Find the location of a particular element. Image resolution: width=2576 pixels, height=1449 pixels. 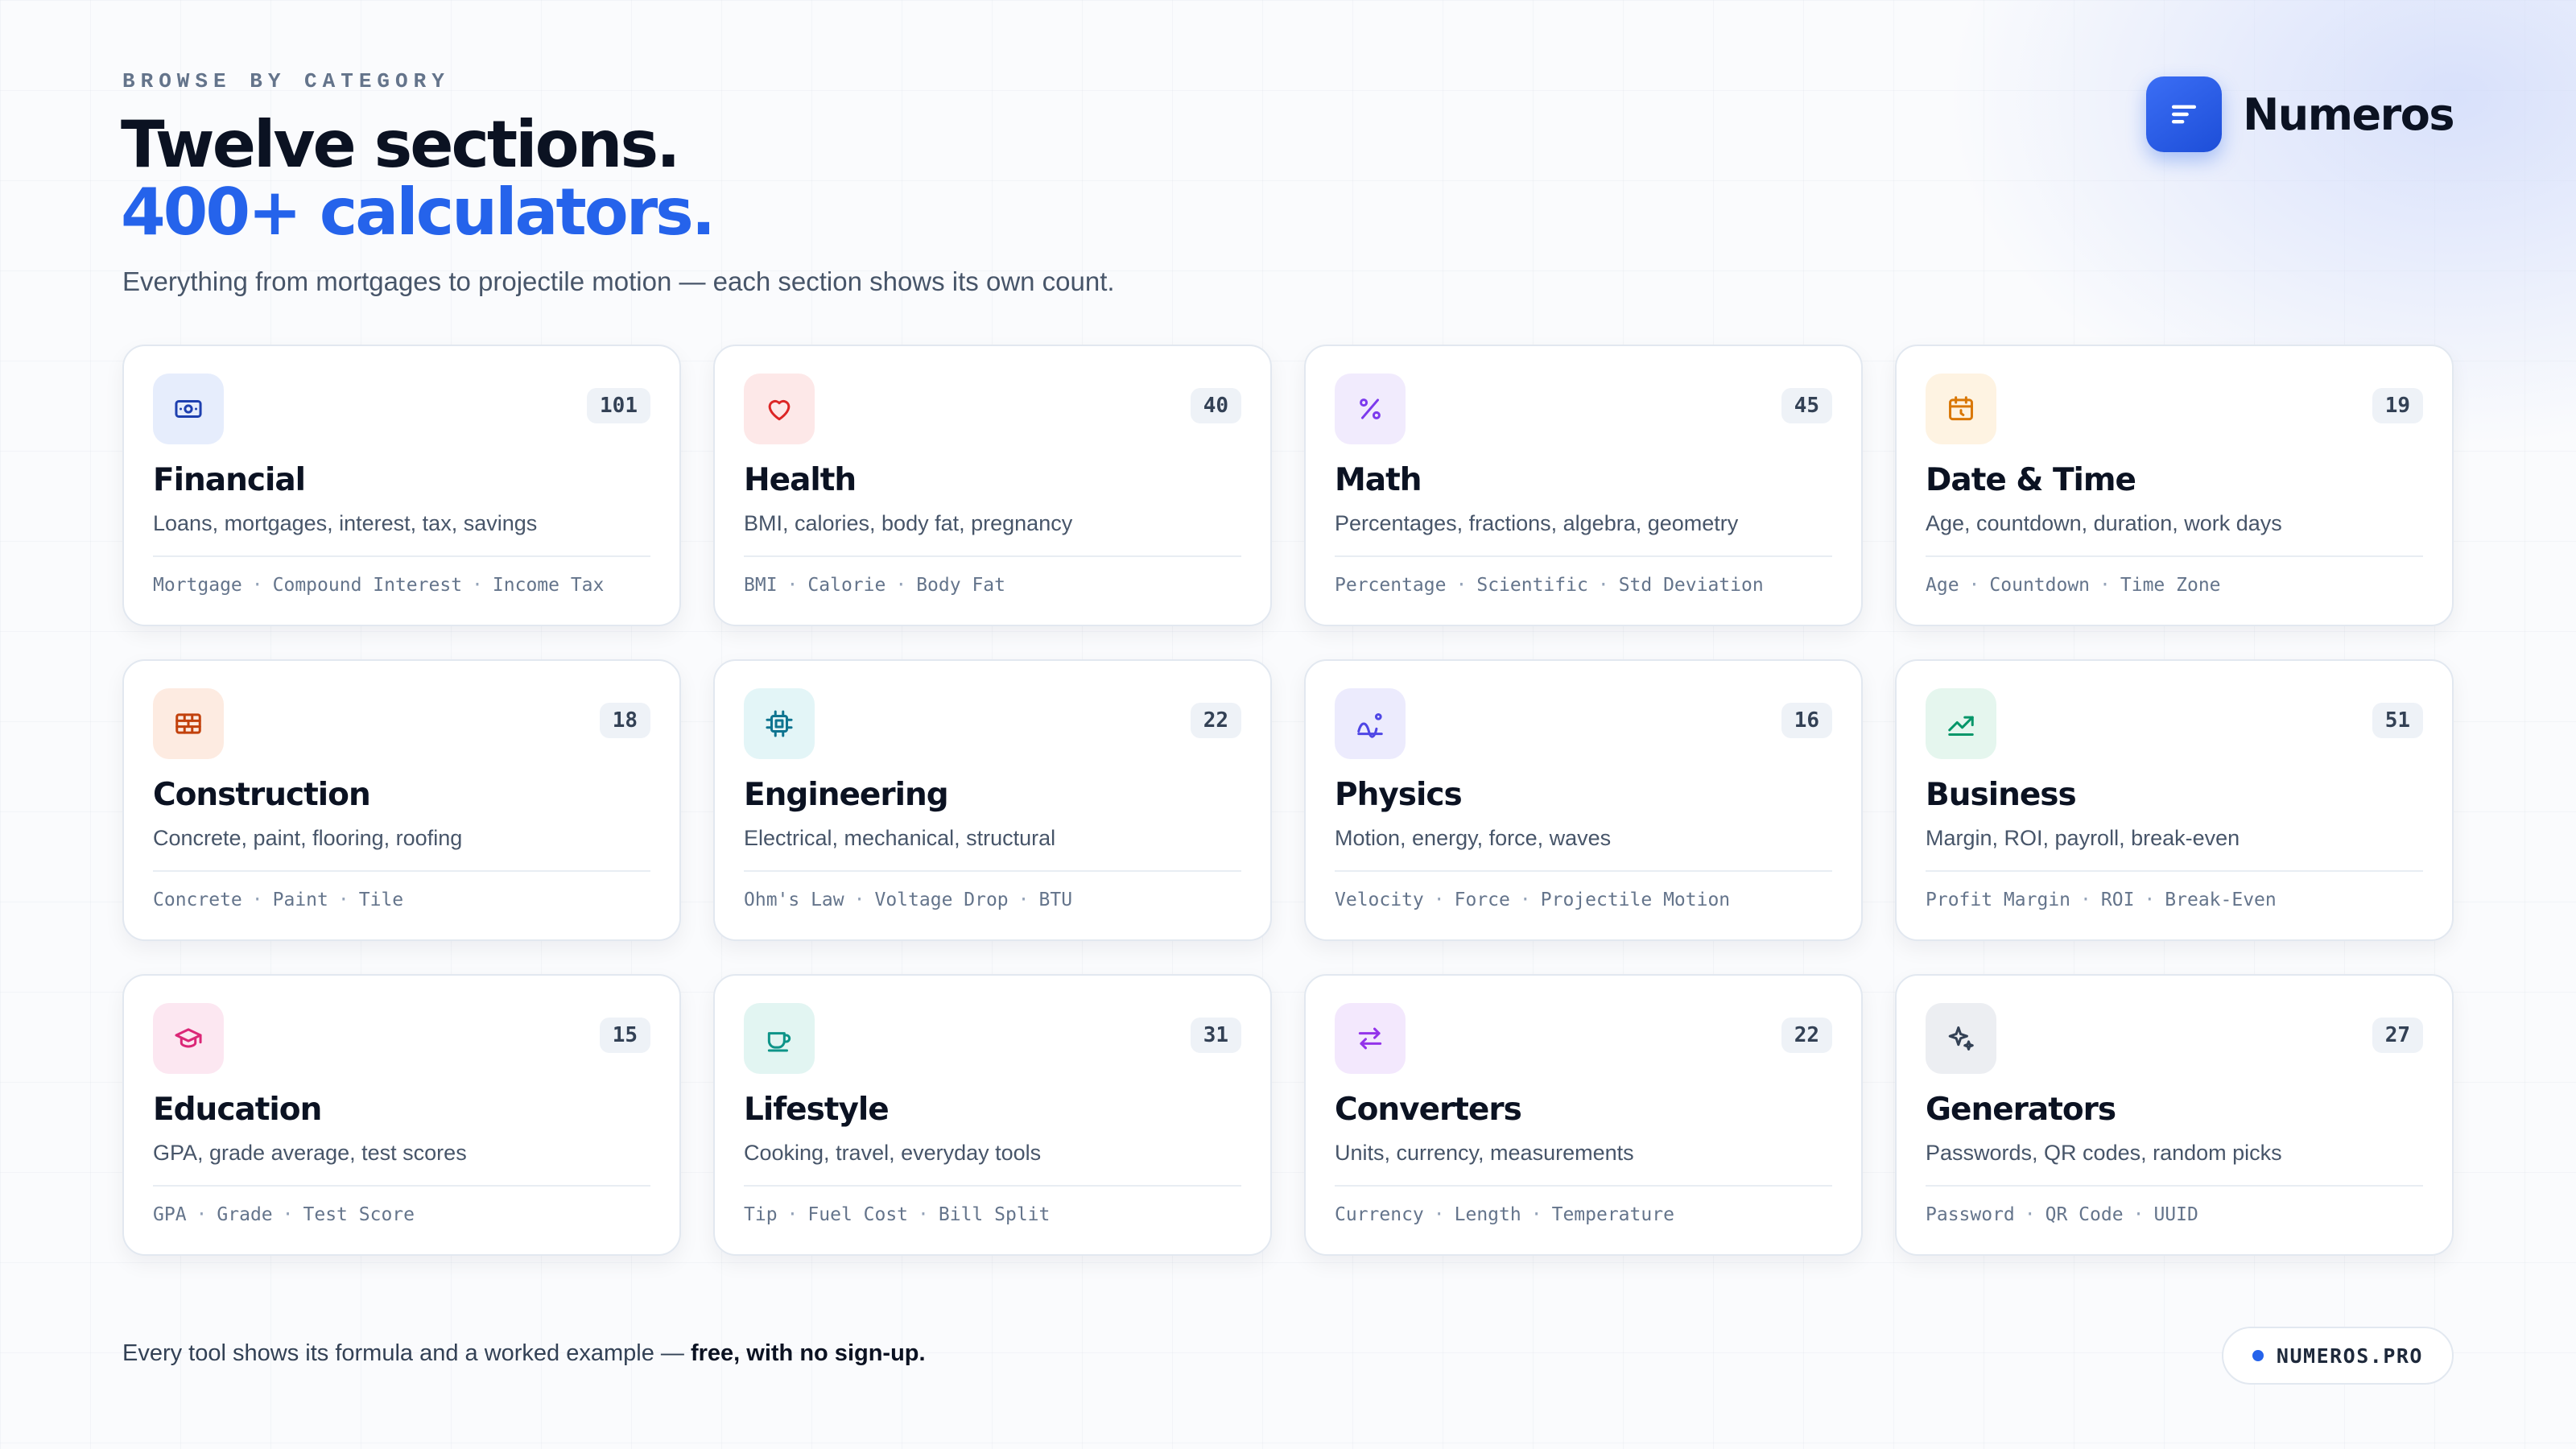

example-tag: Test Score is located at coordinates (359, 1214).